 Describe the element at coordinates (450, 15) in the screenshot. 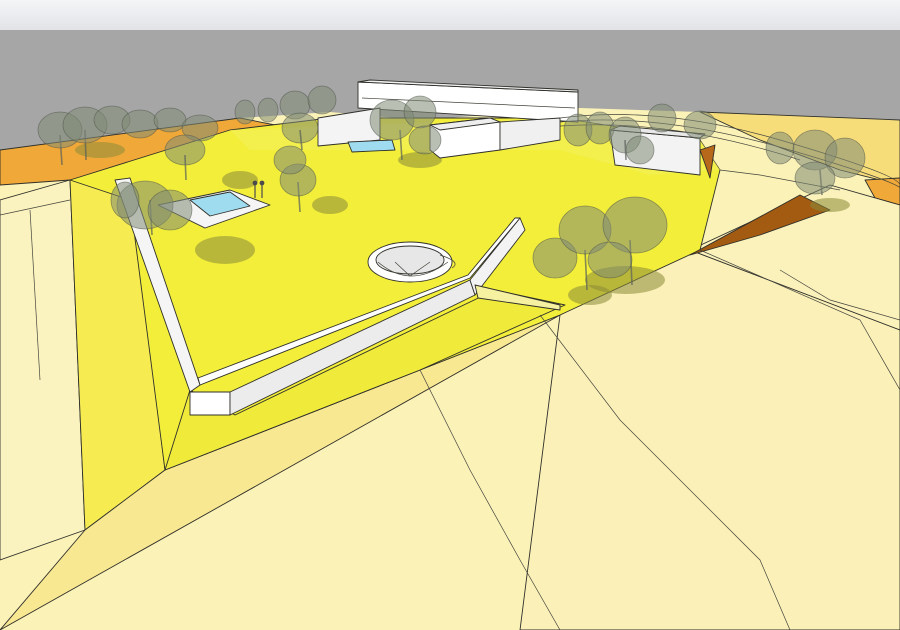

I see `sky-top-strip` at that location.